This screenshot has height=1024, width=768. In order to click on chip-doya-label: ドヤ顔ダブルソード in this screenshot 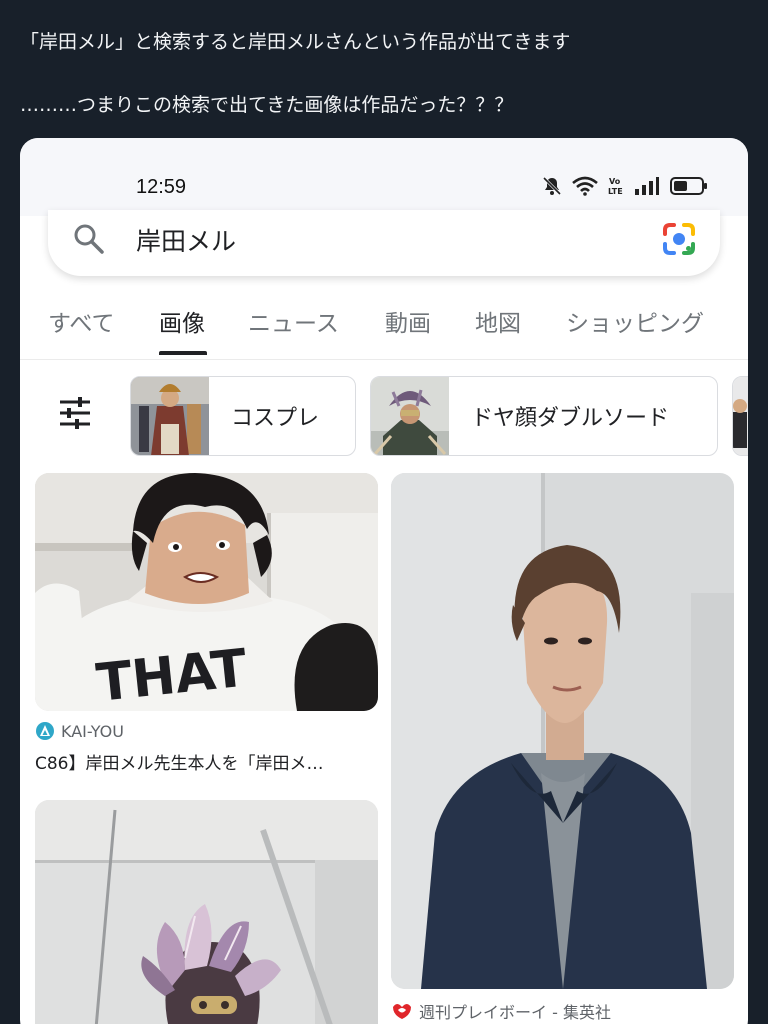, I will do `click(570, 418)`.